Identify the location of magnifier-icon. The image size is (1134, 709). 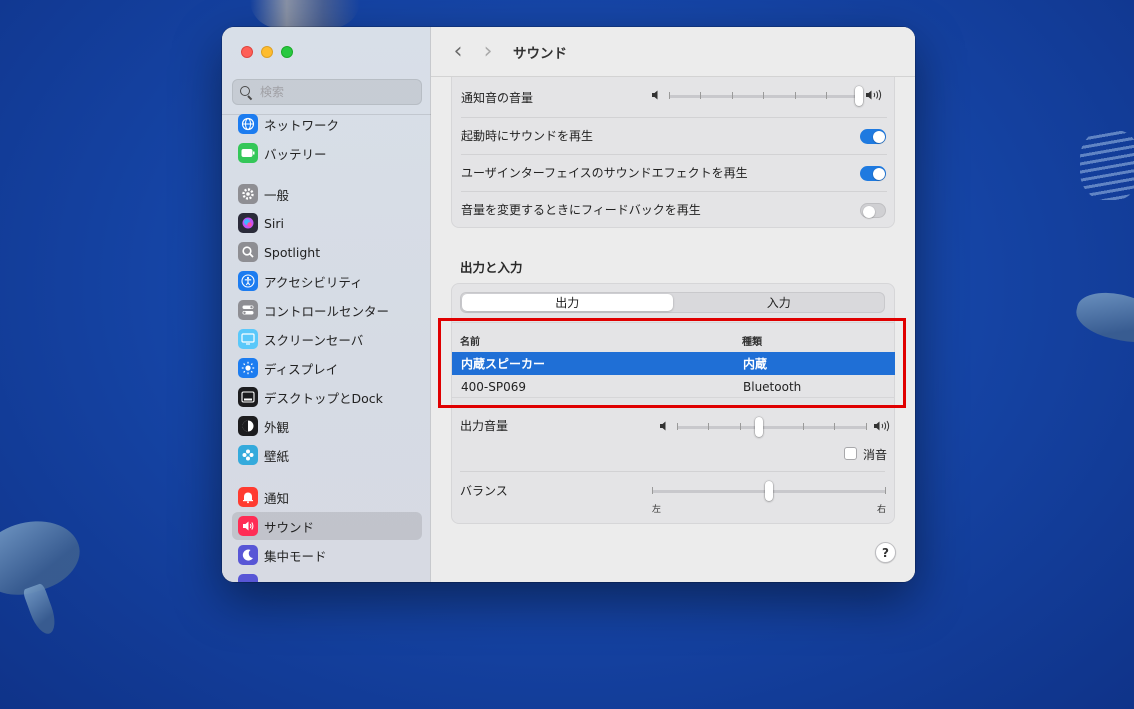
(248, 252).